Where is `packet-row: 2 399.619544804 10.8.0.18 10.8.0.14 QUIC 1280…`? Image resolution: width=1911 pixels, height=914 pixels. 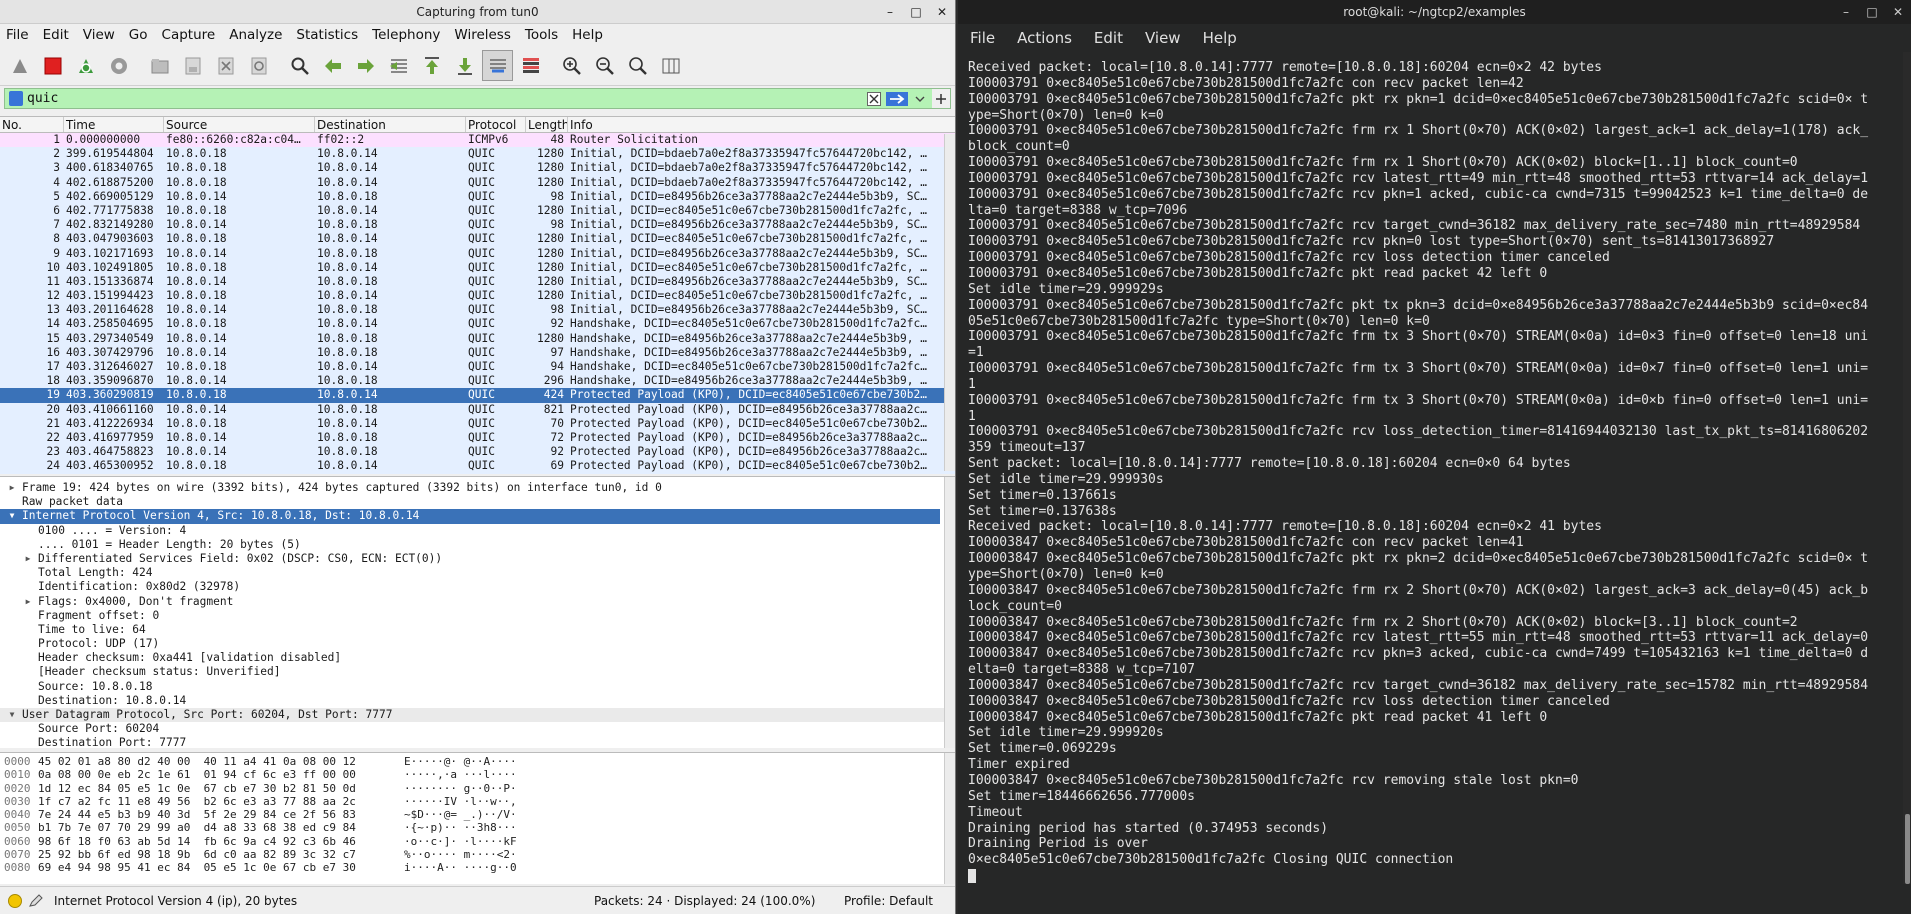 packet-row: 2 399.619544804 10.8.0.18 10.8.0.14 QUIC 1280… is located at coordinates (477, 154).